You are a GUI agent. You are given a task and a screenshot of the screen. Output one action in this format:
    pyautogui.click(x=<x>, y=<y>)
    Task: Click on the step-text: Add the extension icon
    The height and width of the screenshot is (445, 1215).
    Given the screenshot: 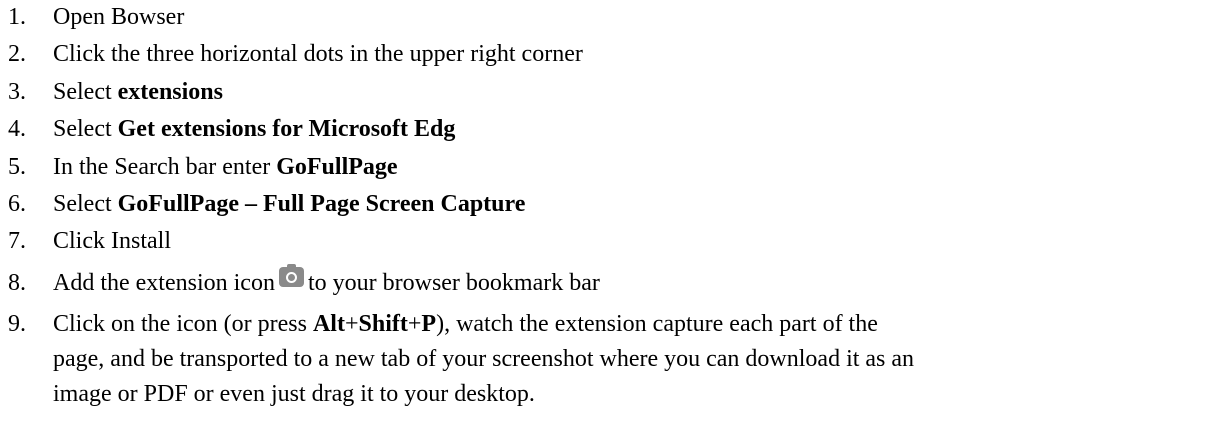 What is the action you would take?
    pyautogui.click(x=164, y=283)
    